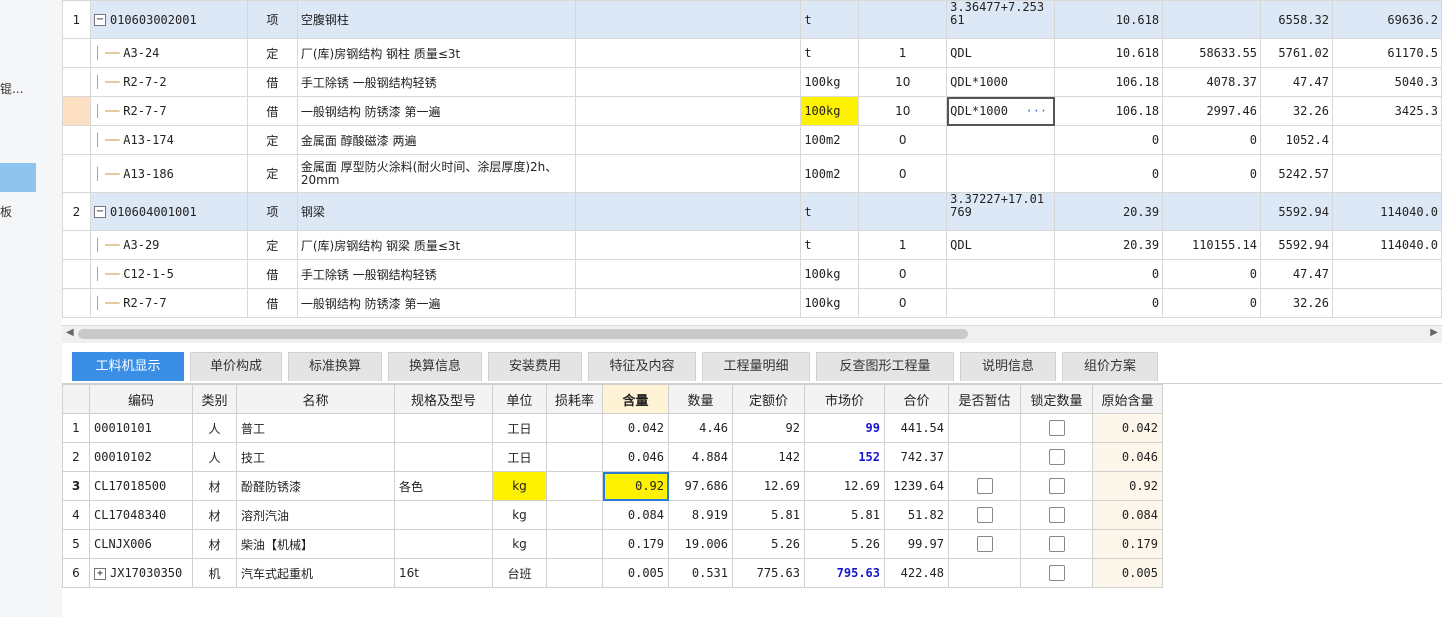  What do you see at coordinates (141, 573) in the screenshot?
I see `code-cell: + JX17030350` at bounding box center [141, 573].